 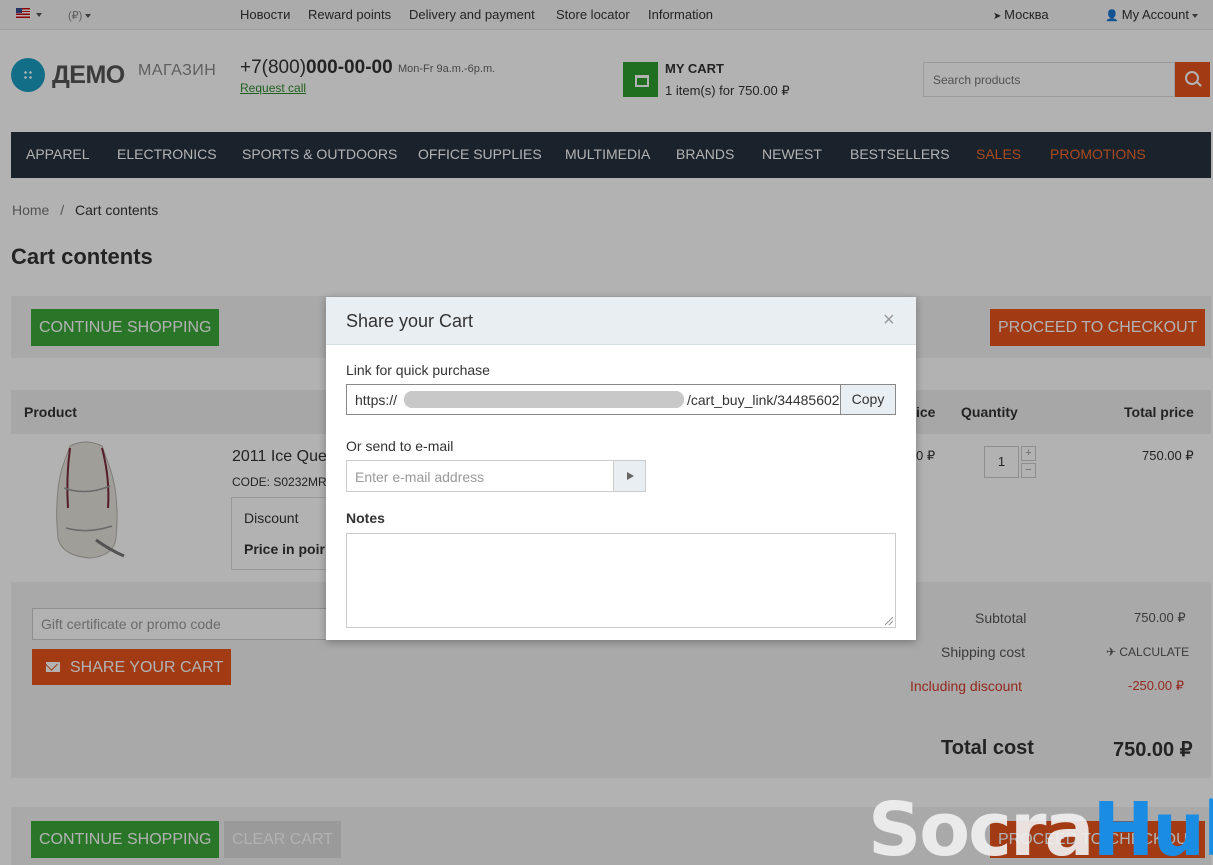 I want to click on dialog-title: Share your Cart, so click(x=410, y=321).